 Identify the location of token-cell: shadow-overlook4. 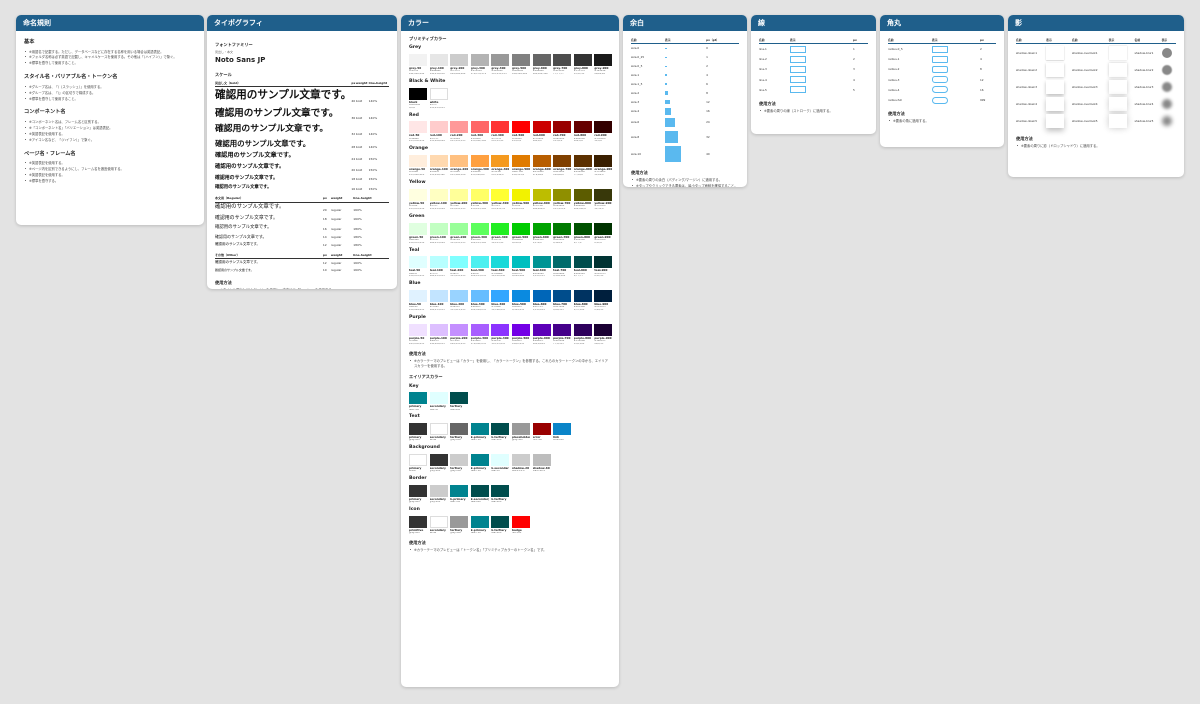
(1090, 104).